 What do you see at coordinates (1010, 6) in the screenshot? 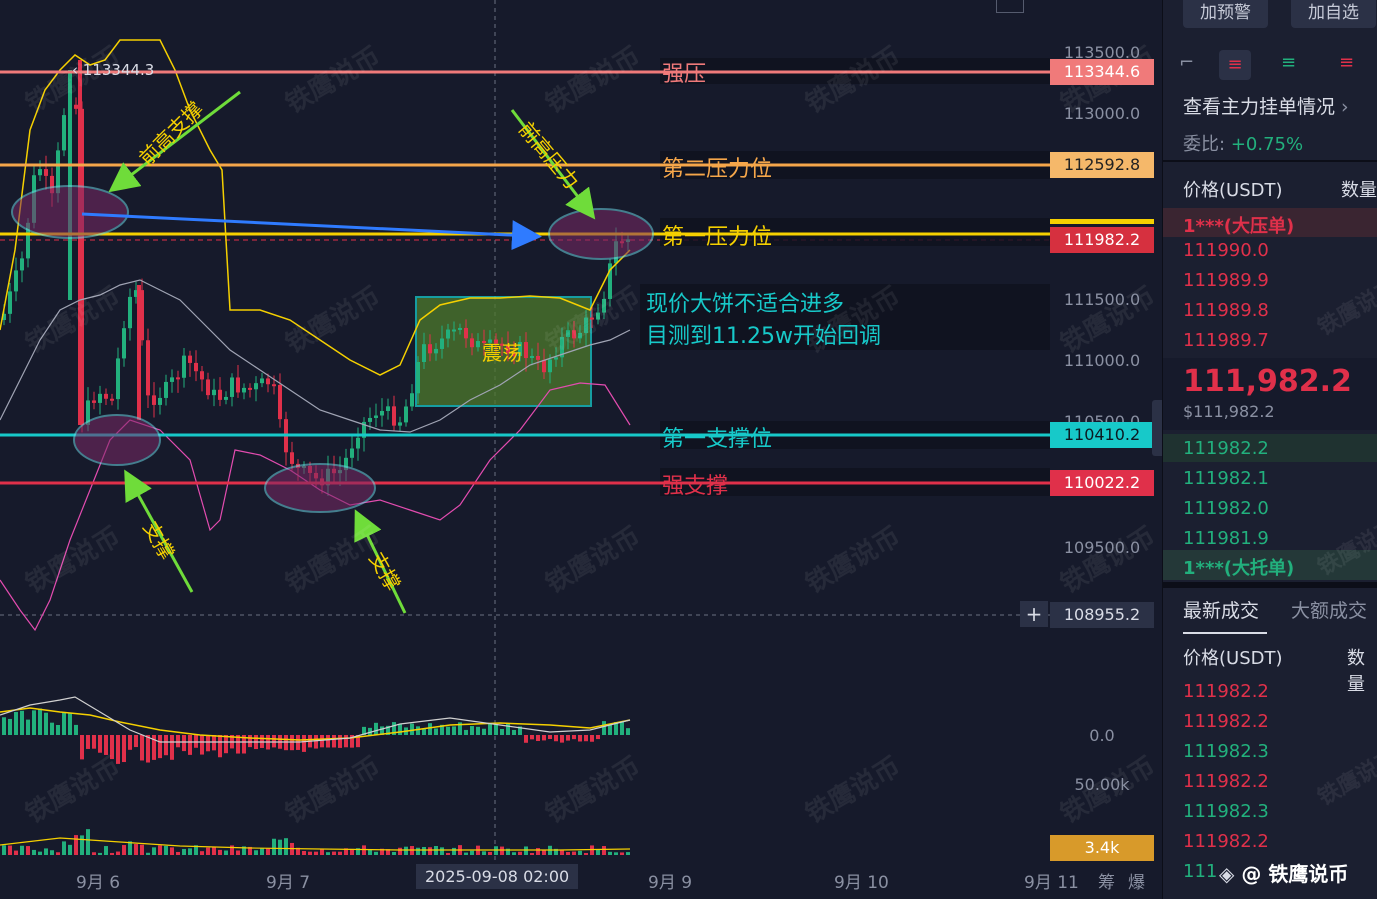
I see `fullscreen-icon` at bounding box center [1010, 6].